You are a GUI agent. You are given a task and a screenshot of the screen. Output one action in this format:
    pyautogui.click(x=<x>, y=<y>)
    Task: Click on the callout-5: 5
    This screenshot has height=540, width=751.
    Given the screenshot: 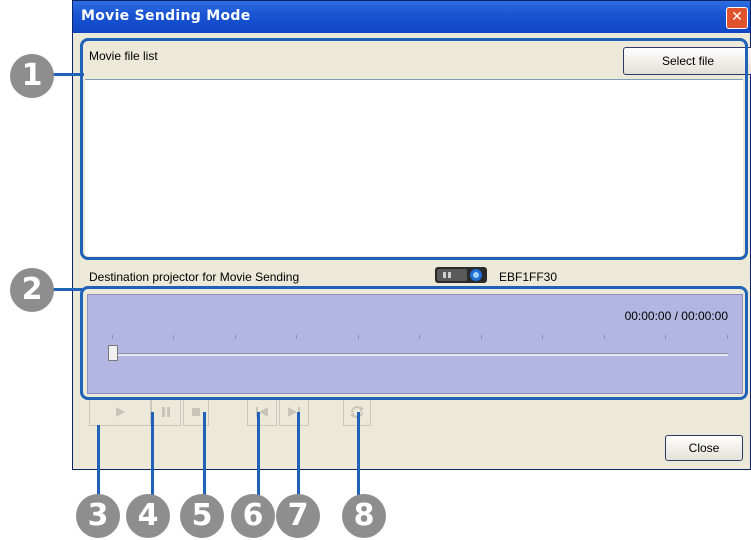 What is the action you would take?
    pyautogui.click(x=202, y=516)
    